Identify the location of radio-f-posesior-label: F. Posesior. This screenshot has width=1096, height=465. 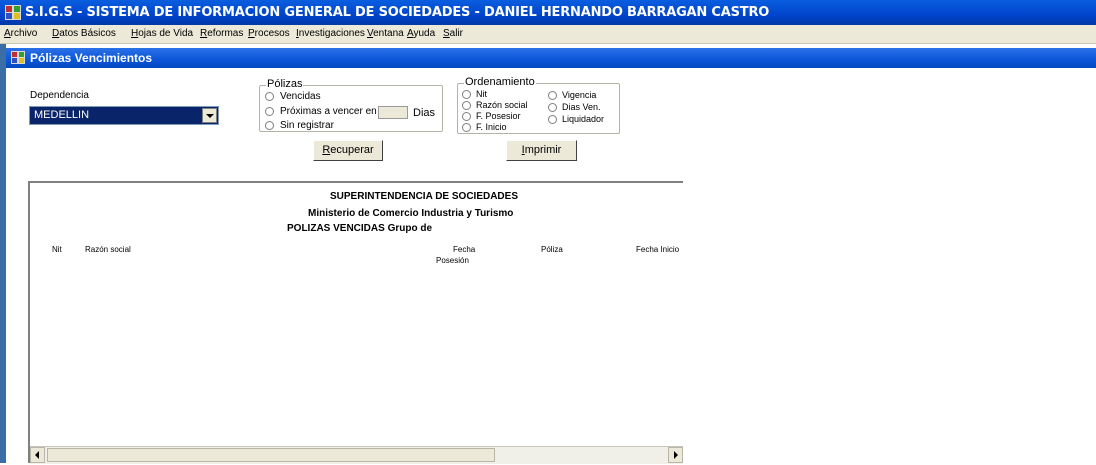
(498, 116).